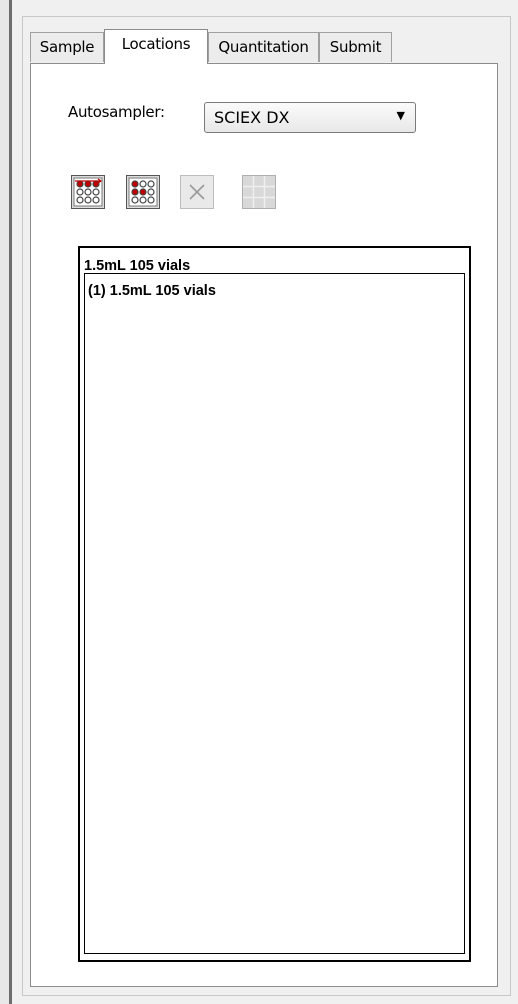 The width and height of the screenshot is (518, 1004). What do you see at coordinates (252, 117) in the screenshot?
I see `autosampler-select-value: SCIEX DX` at bounding box center [252, 117].